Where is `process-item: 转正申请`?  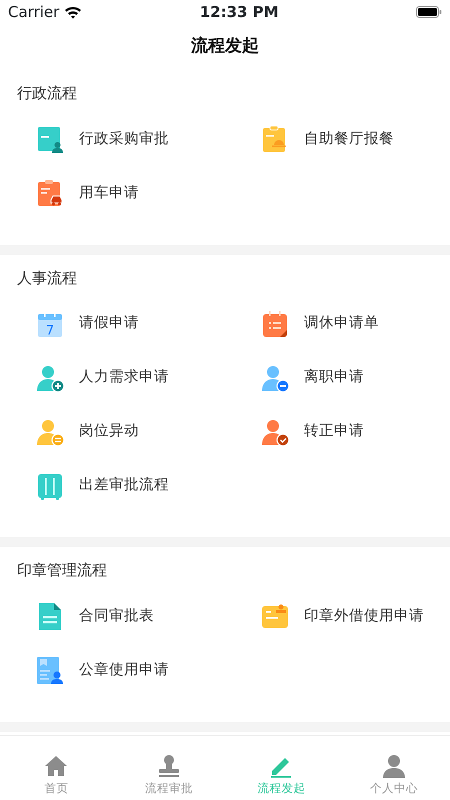
process-item: 转正申请 is located at coordinates (337, 432).